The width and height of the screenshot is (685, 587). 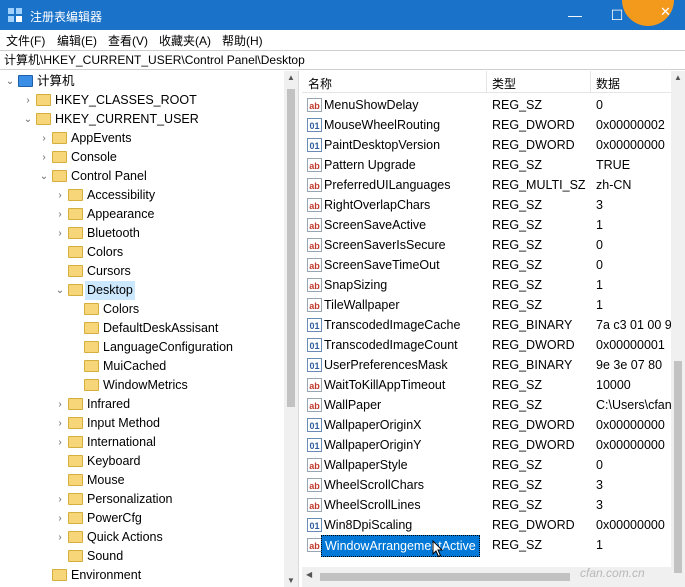 I want to click on value-row: 01 WallpaperOriginY REG_DWORD 0x00000000, so click(x=486, y=445).